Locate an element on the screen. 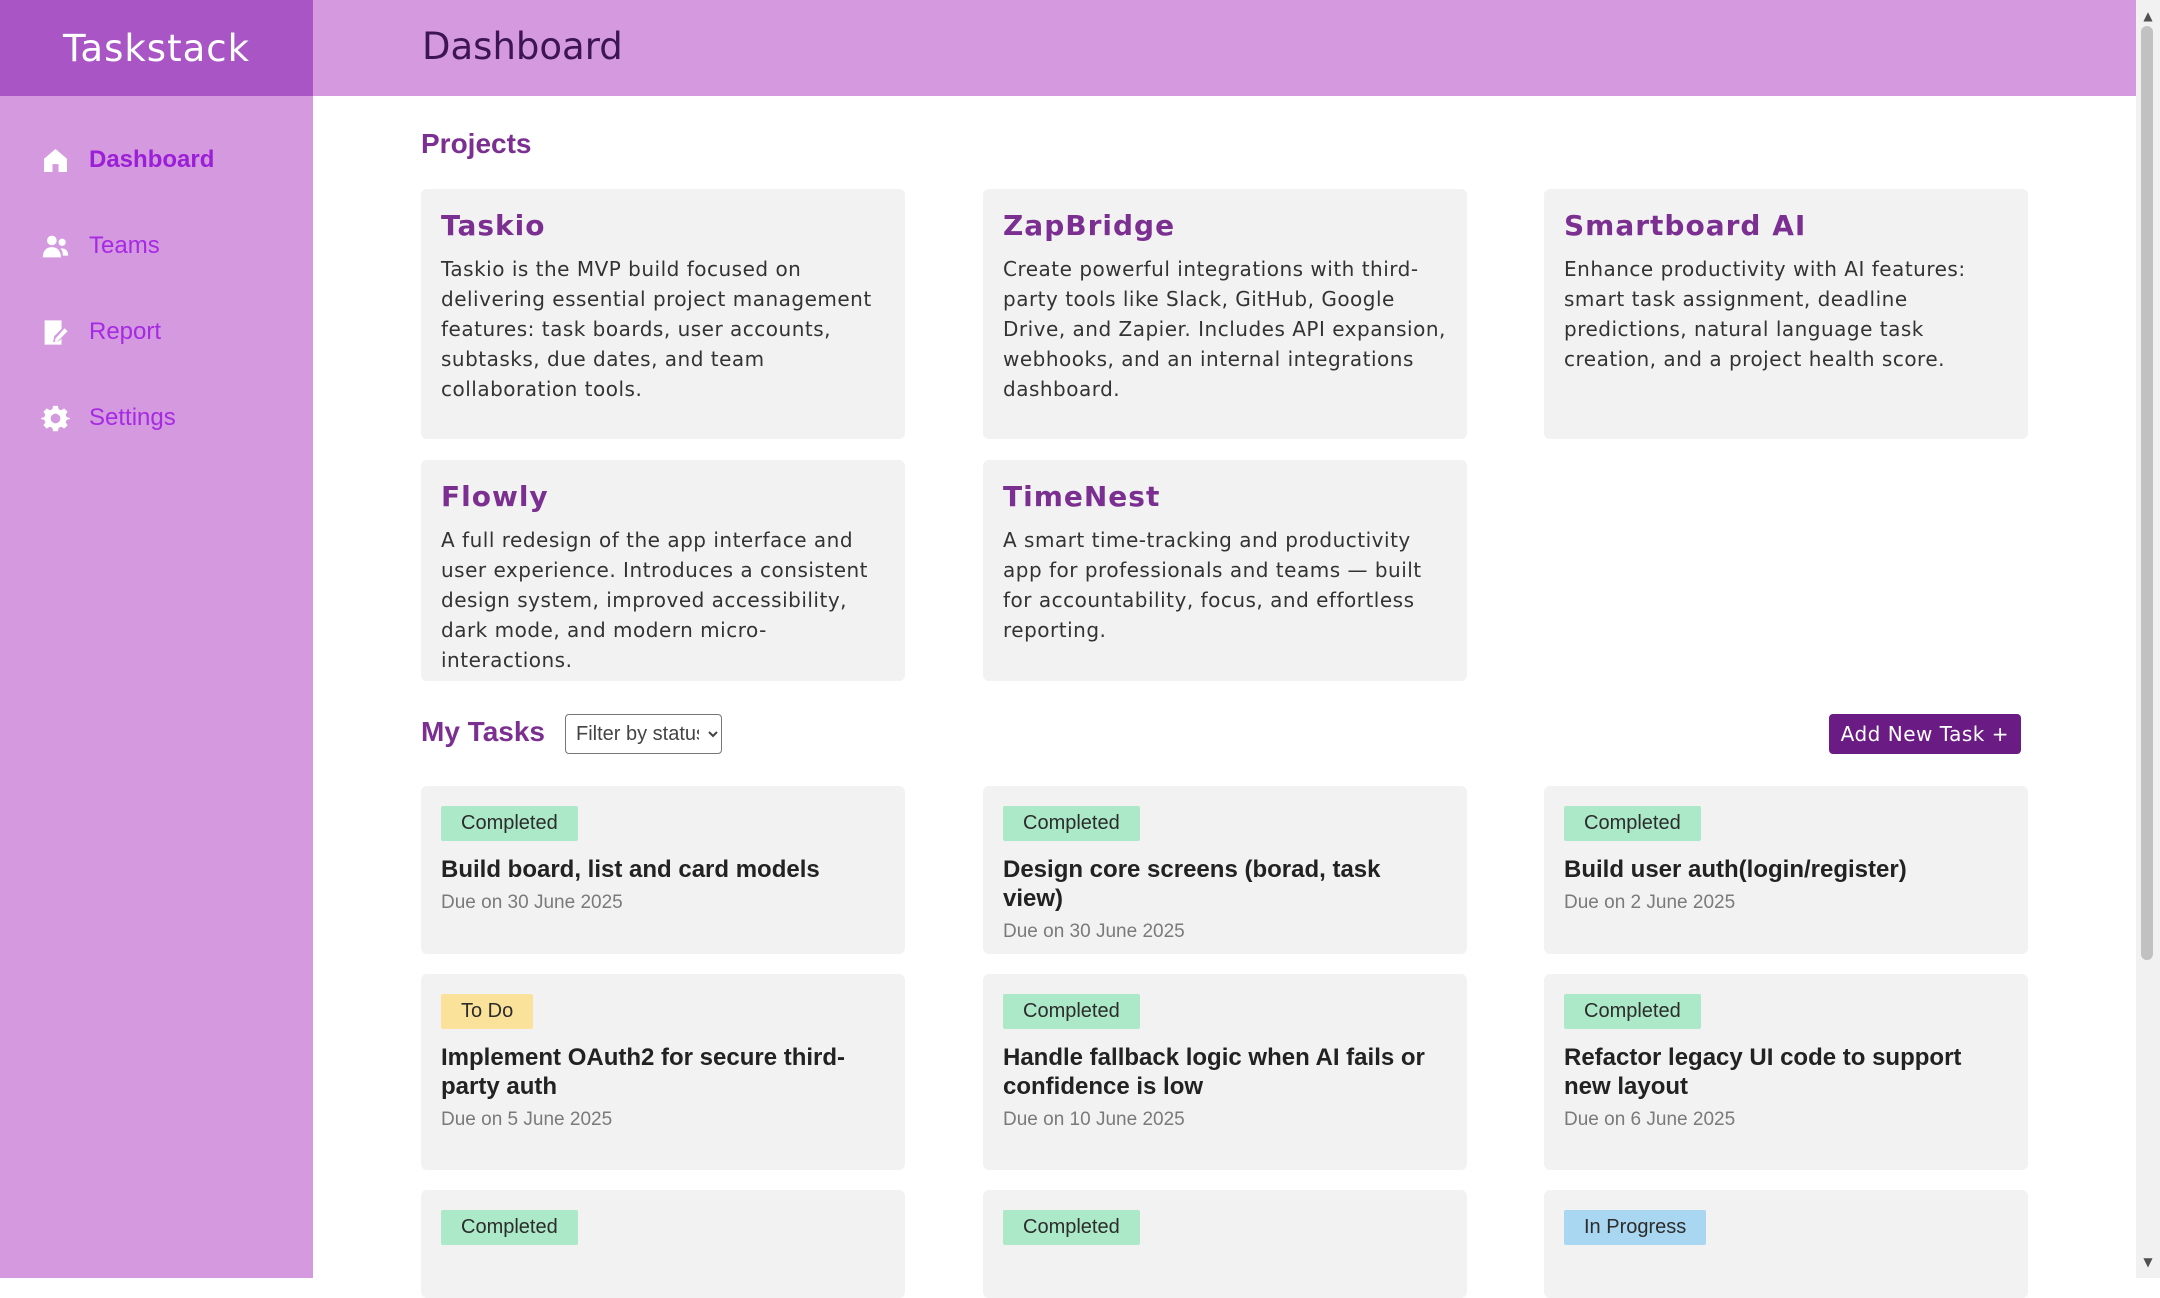  sidebar-item-settings: Settings is located at coordinates (156, 418).